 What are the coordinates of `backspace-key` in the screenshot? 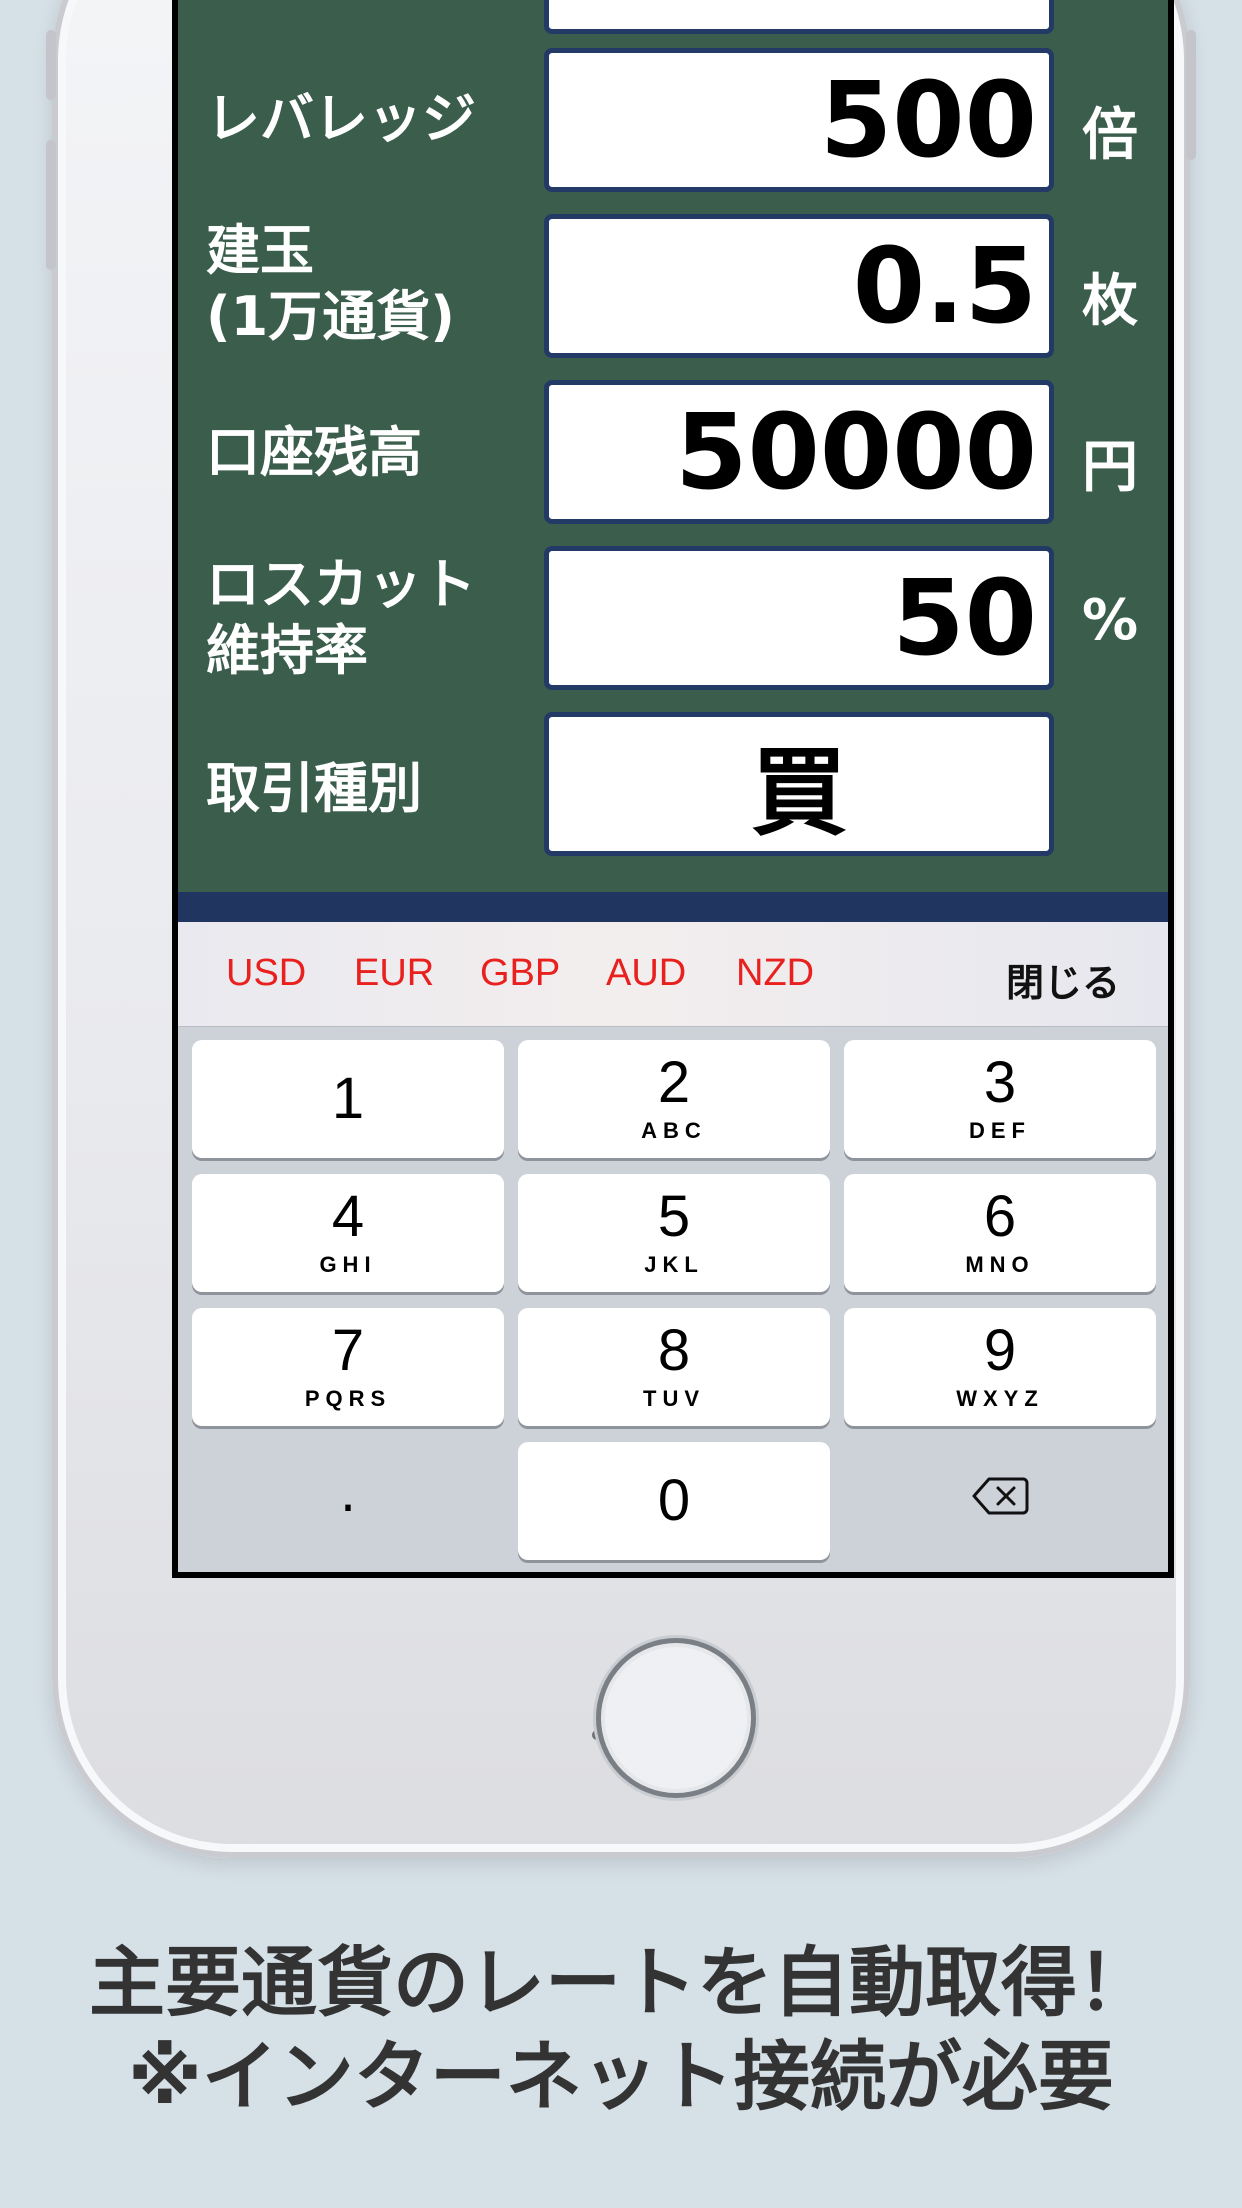 It's located at (1000, 1501).